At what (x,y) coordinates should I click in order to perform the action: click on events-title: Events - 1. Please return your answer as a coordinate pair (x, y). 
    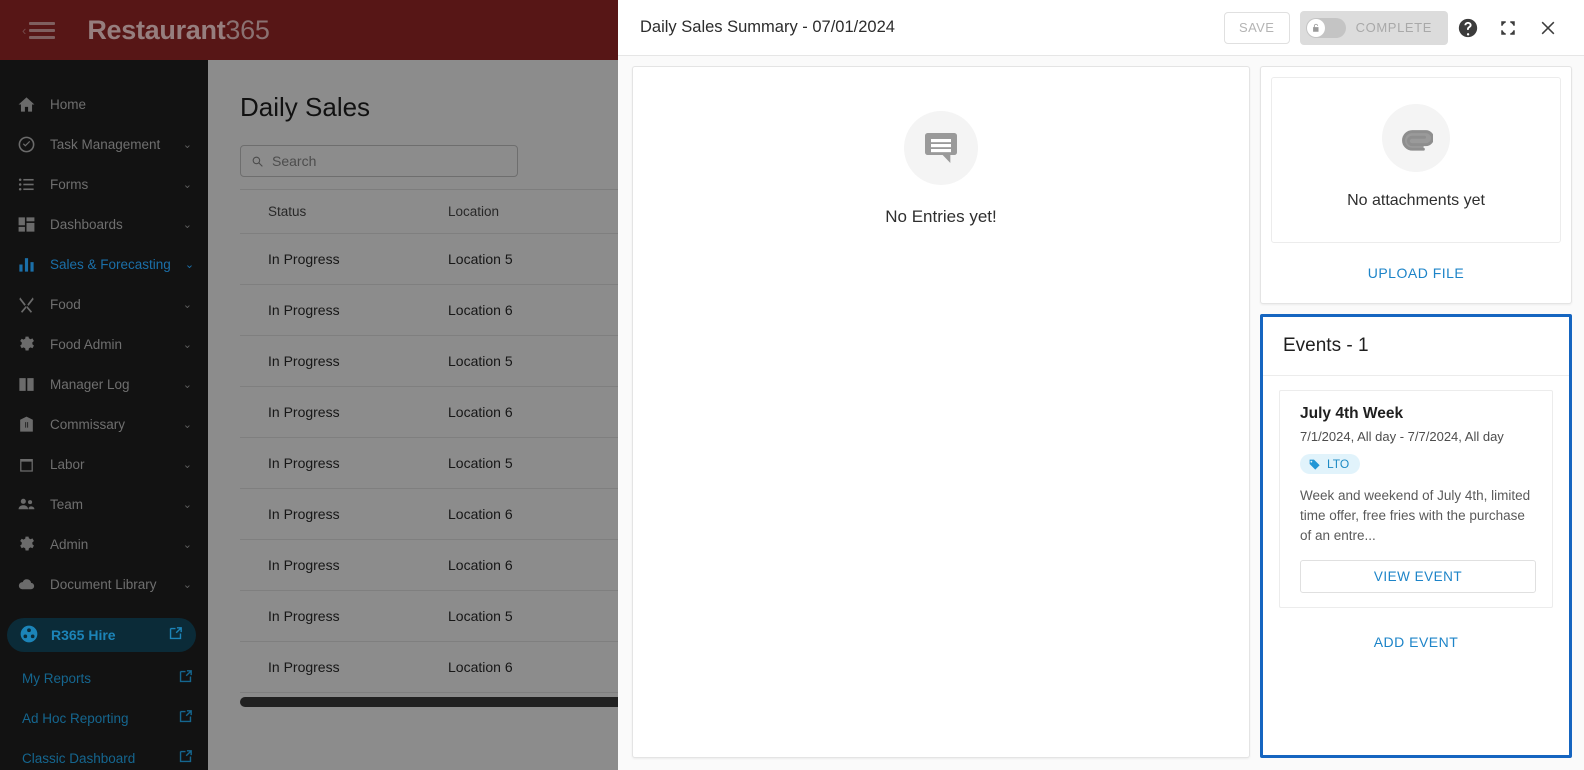
    Looking at the image, I should click on (1326, 345).